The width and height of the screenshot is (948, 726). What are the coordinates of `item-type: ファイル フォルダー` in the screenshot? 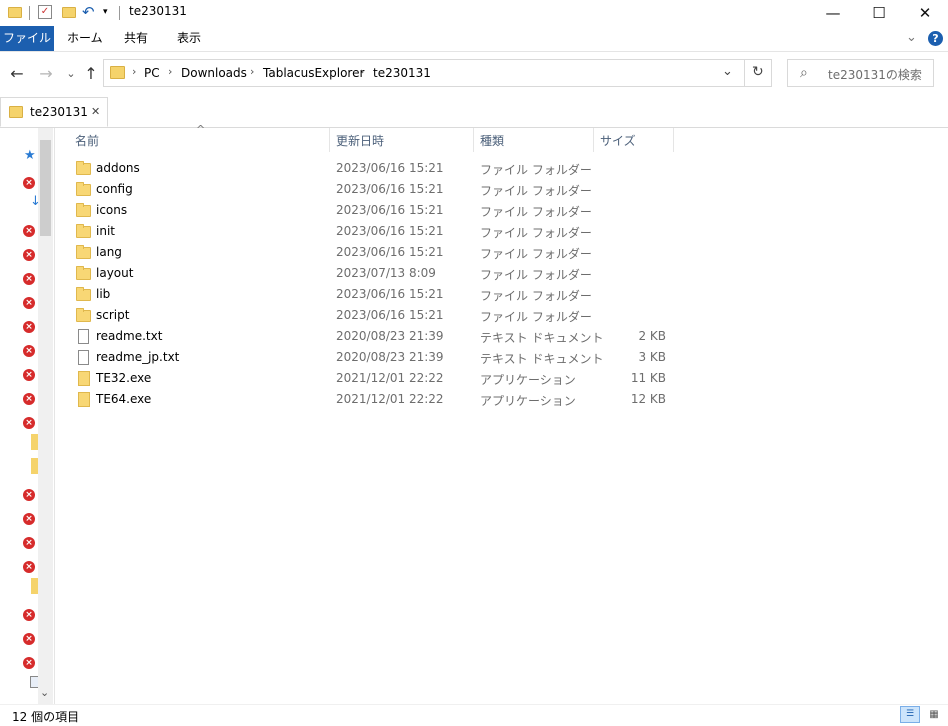 It's located at (536, 254).